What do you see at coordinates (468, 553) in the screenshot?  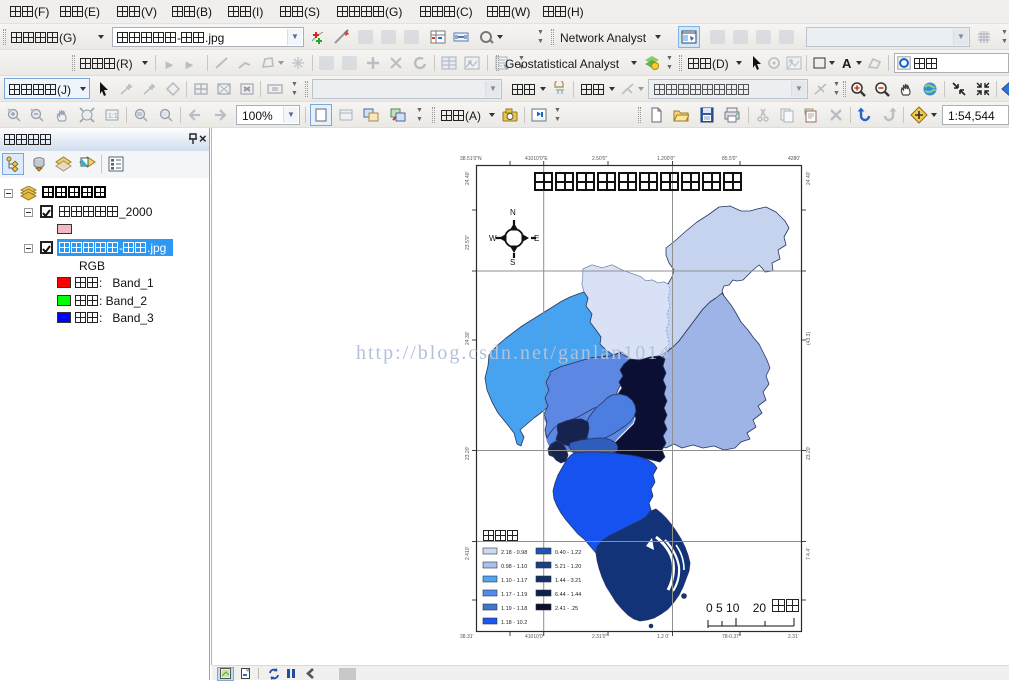 I see `svg-text: 2.410'` at bounding box center [468, 553].